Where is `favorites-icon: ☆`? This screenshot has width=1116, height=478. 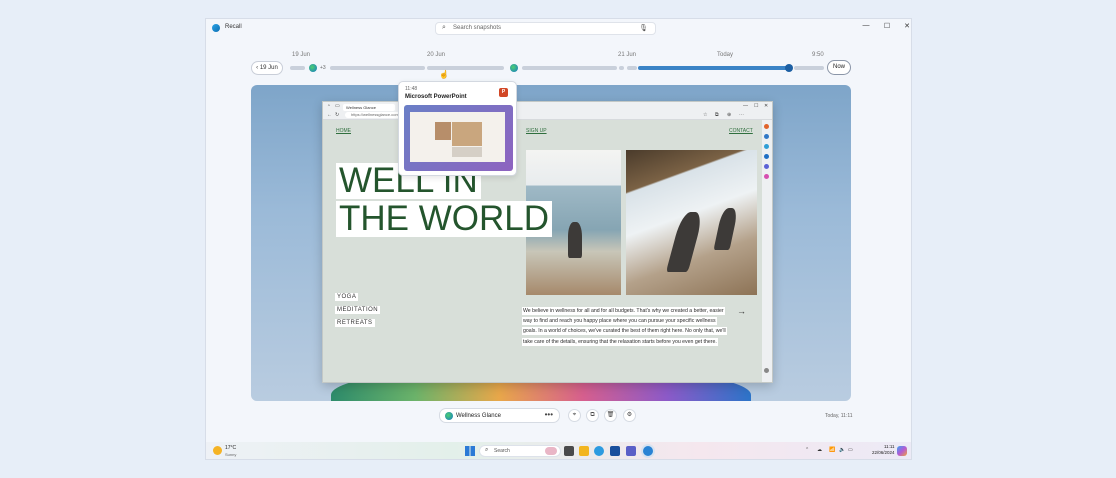
favorites-icon: ☆ is located at coordinates (705, 115).